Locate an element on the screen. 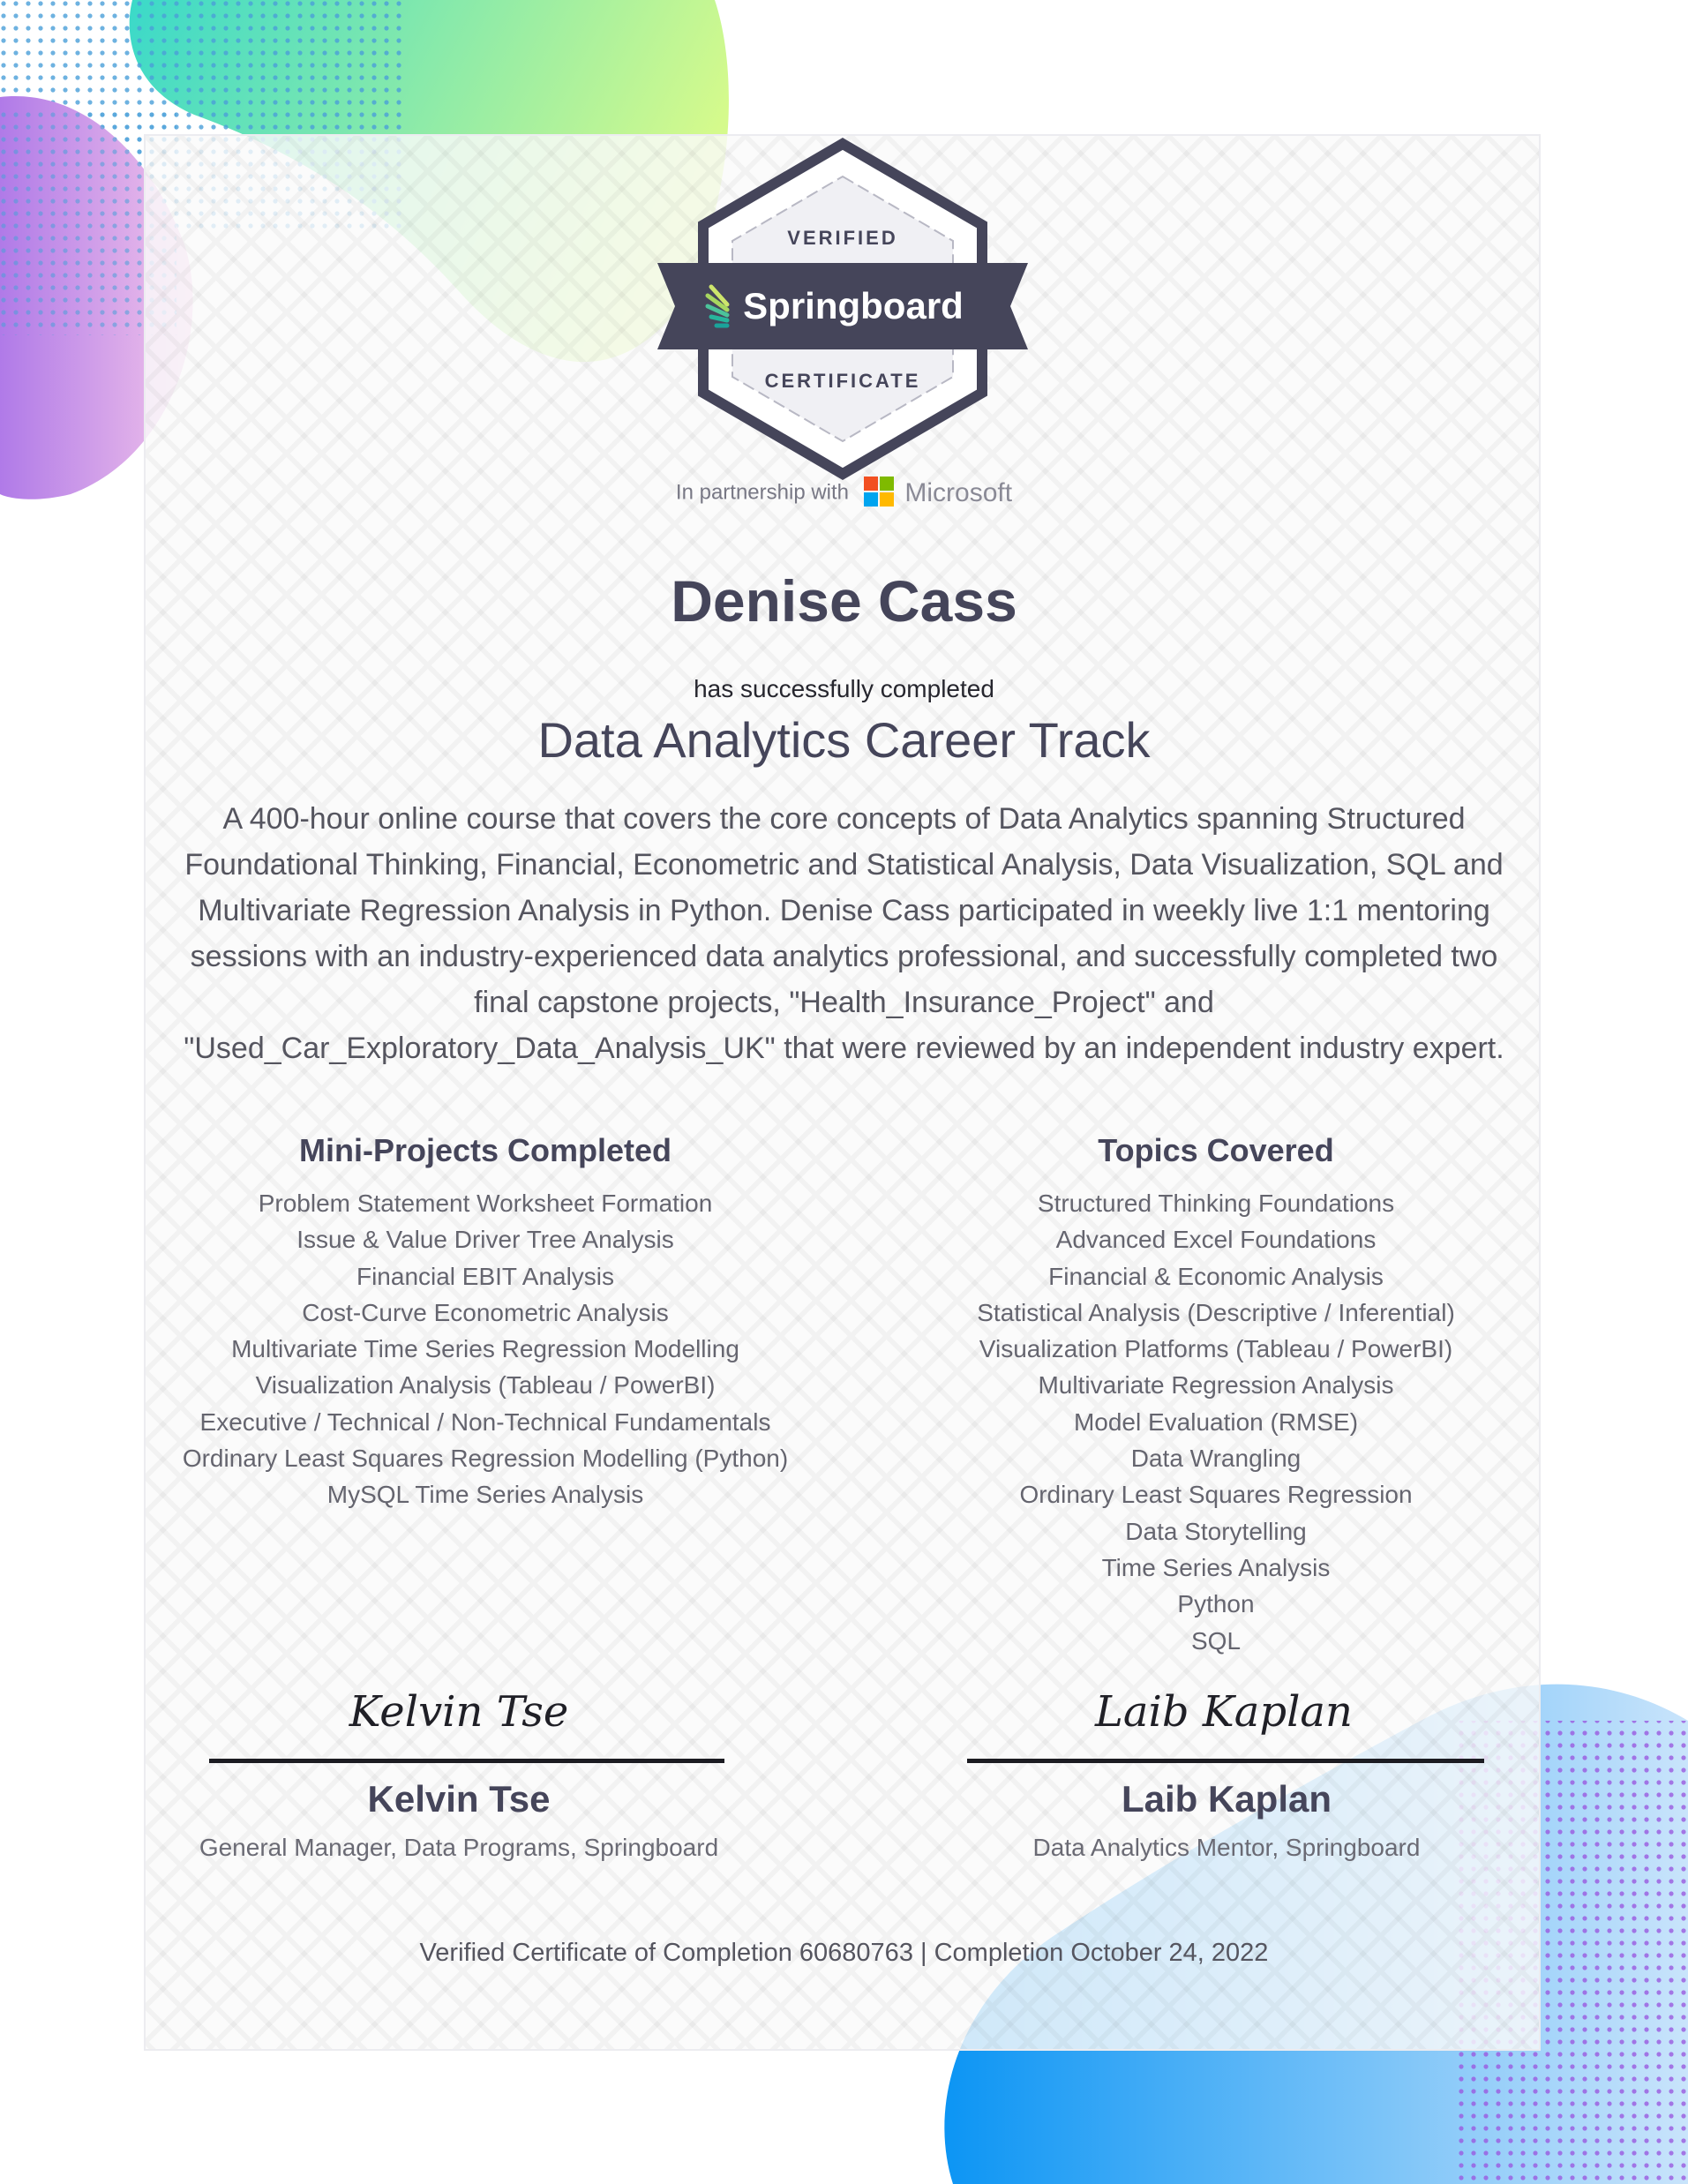  mini-projects-heading: Mini-Projects Completed is located at coordinates (485, 1150).